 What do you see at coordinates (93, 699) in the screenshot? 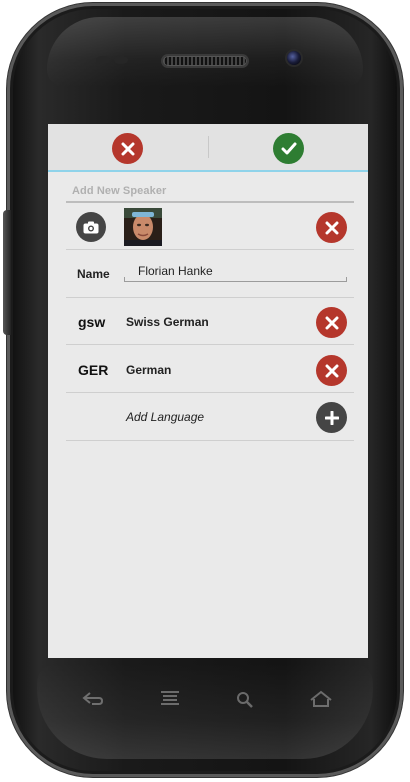
I see `back-icon` at bounding box center [93, 699].